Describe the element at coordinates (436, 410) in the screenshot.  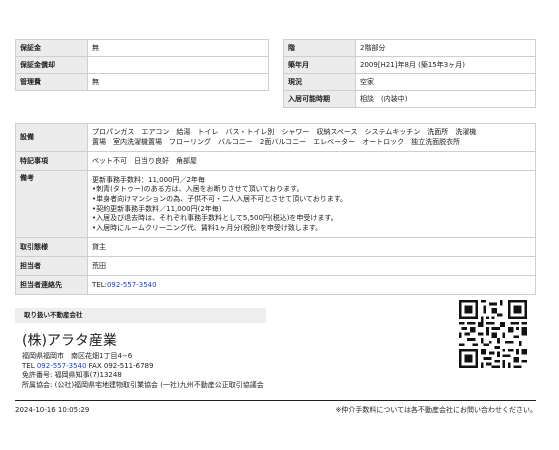
I see `brokerage-fee-note: ※仲介手数料については各不動産会社にお問い合わせください。` at that location.